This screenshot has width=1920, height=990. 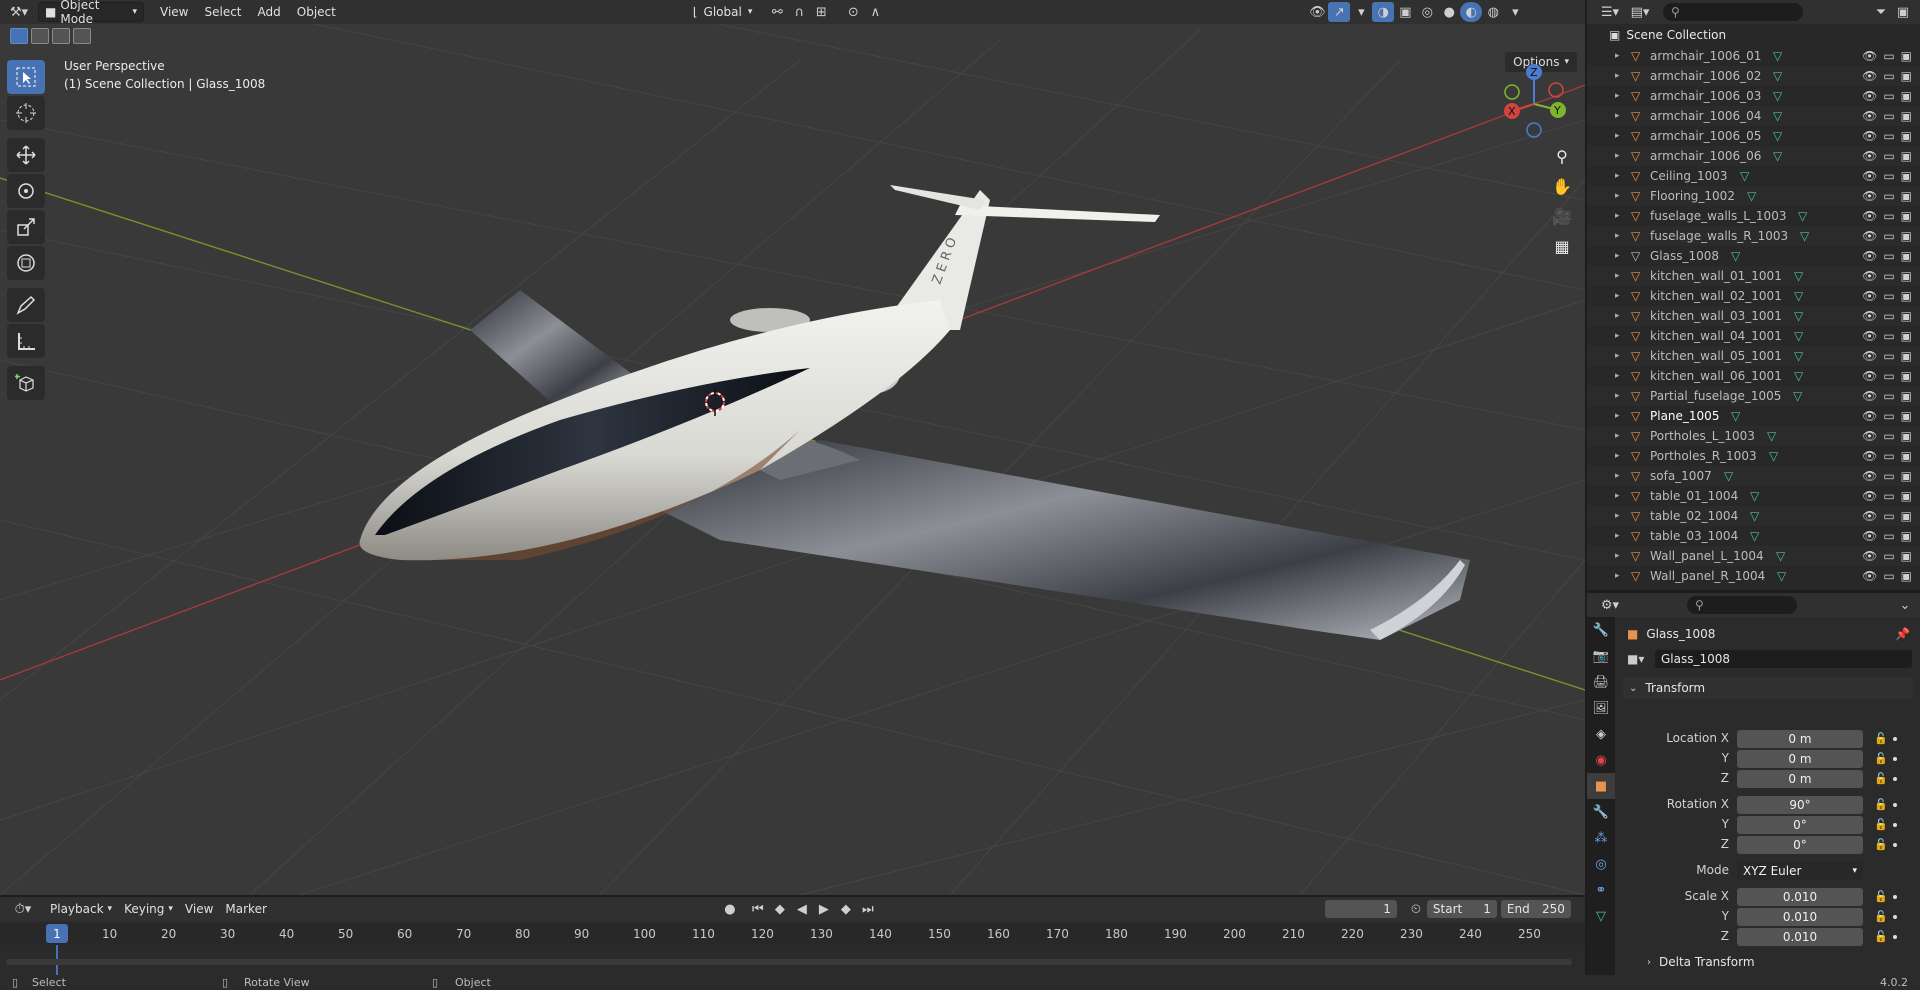 What do you see at coordinates (1753, 336) in the screenshot?
I see `outliner-item: ▸ ▽ kitchen_wall_04_1001 ▽ 👁 ▭ ▣` at bounding box center [1753, 336].